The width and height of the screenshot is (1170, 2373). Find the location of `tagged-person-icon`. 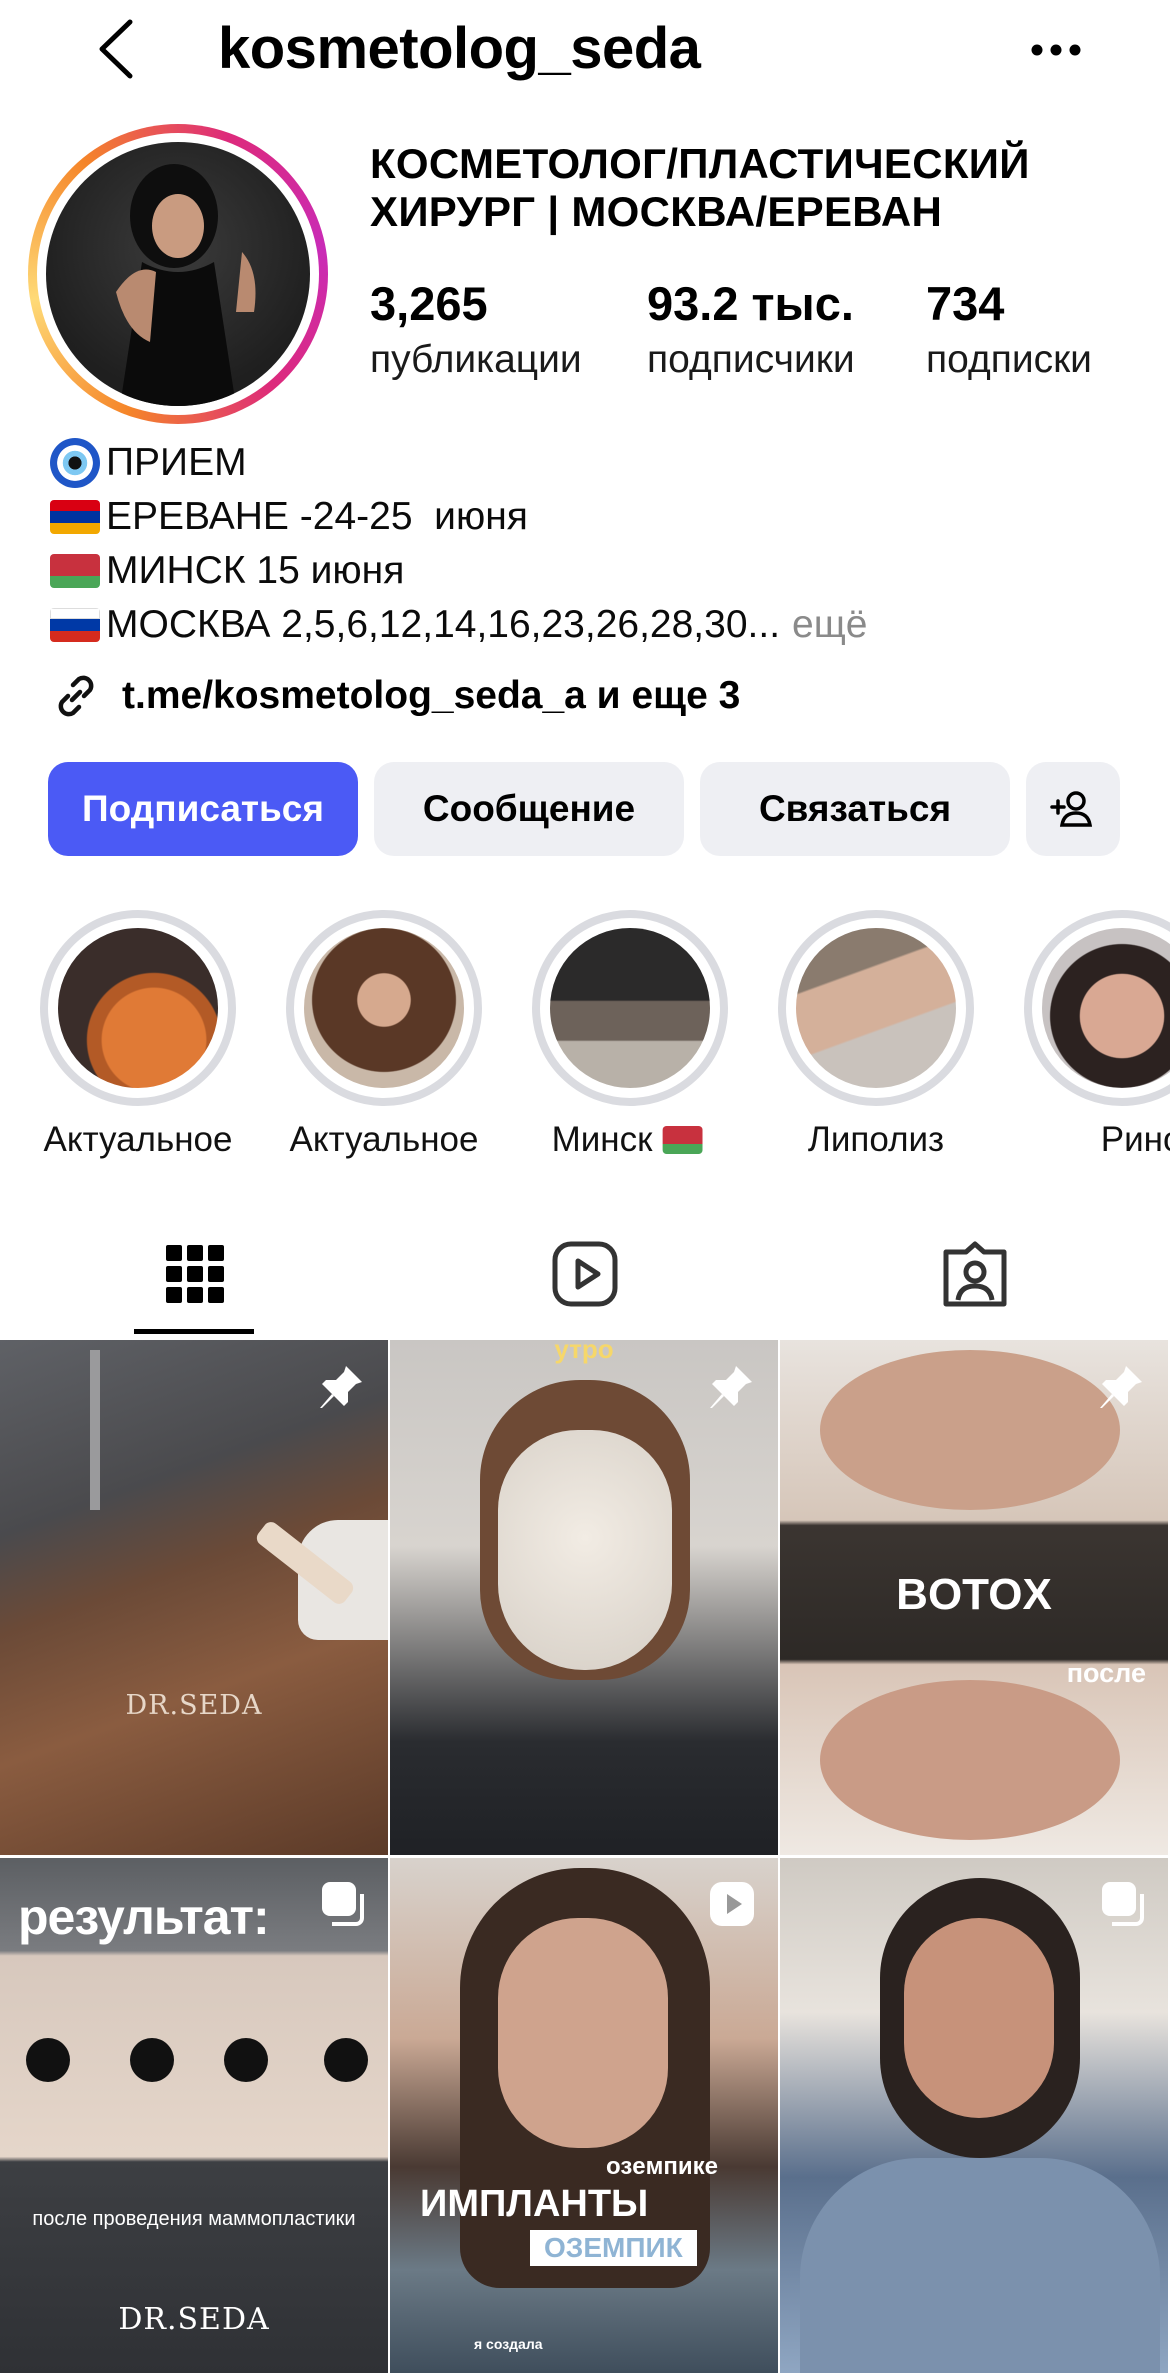

tagged-person-icon is located at coordinates (975, 1274).